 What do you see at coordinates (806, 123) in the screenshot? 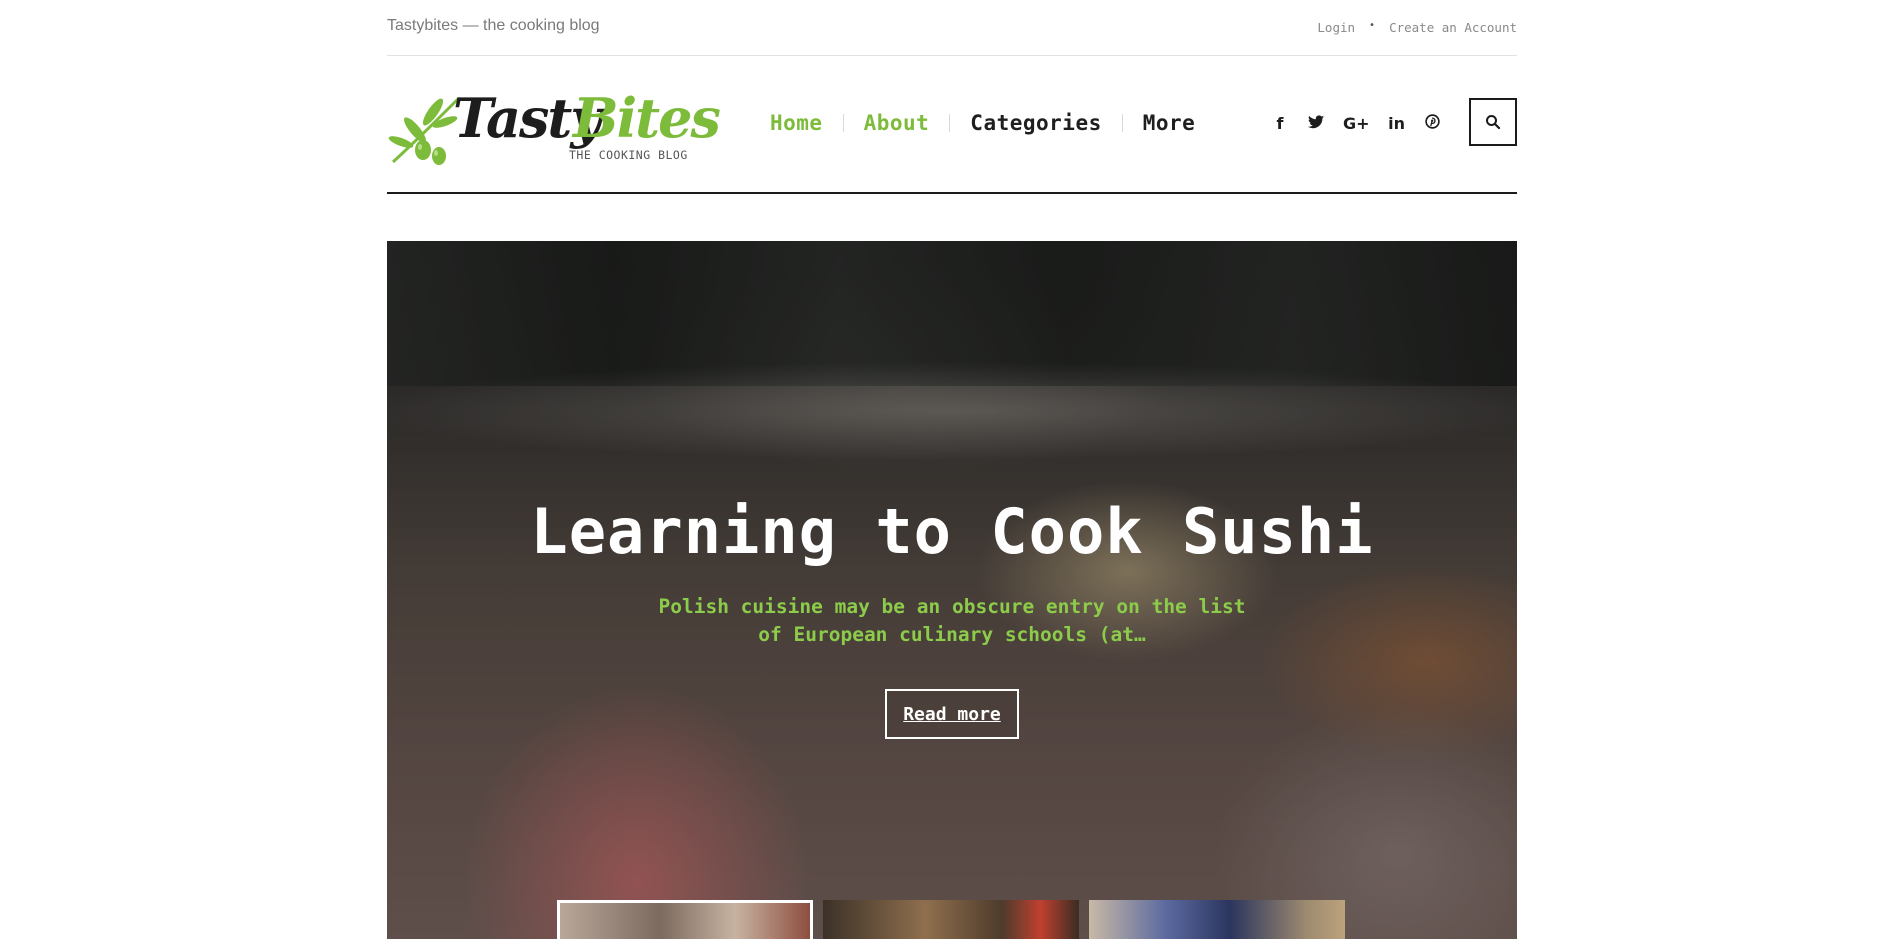
I see `nav-item-home: Home` at bounding box center [806, 123].